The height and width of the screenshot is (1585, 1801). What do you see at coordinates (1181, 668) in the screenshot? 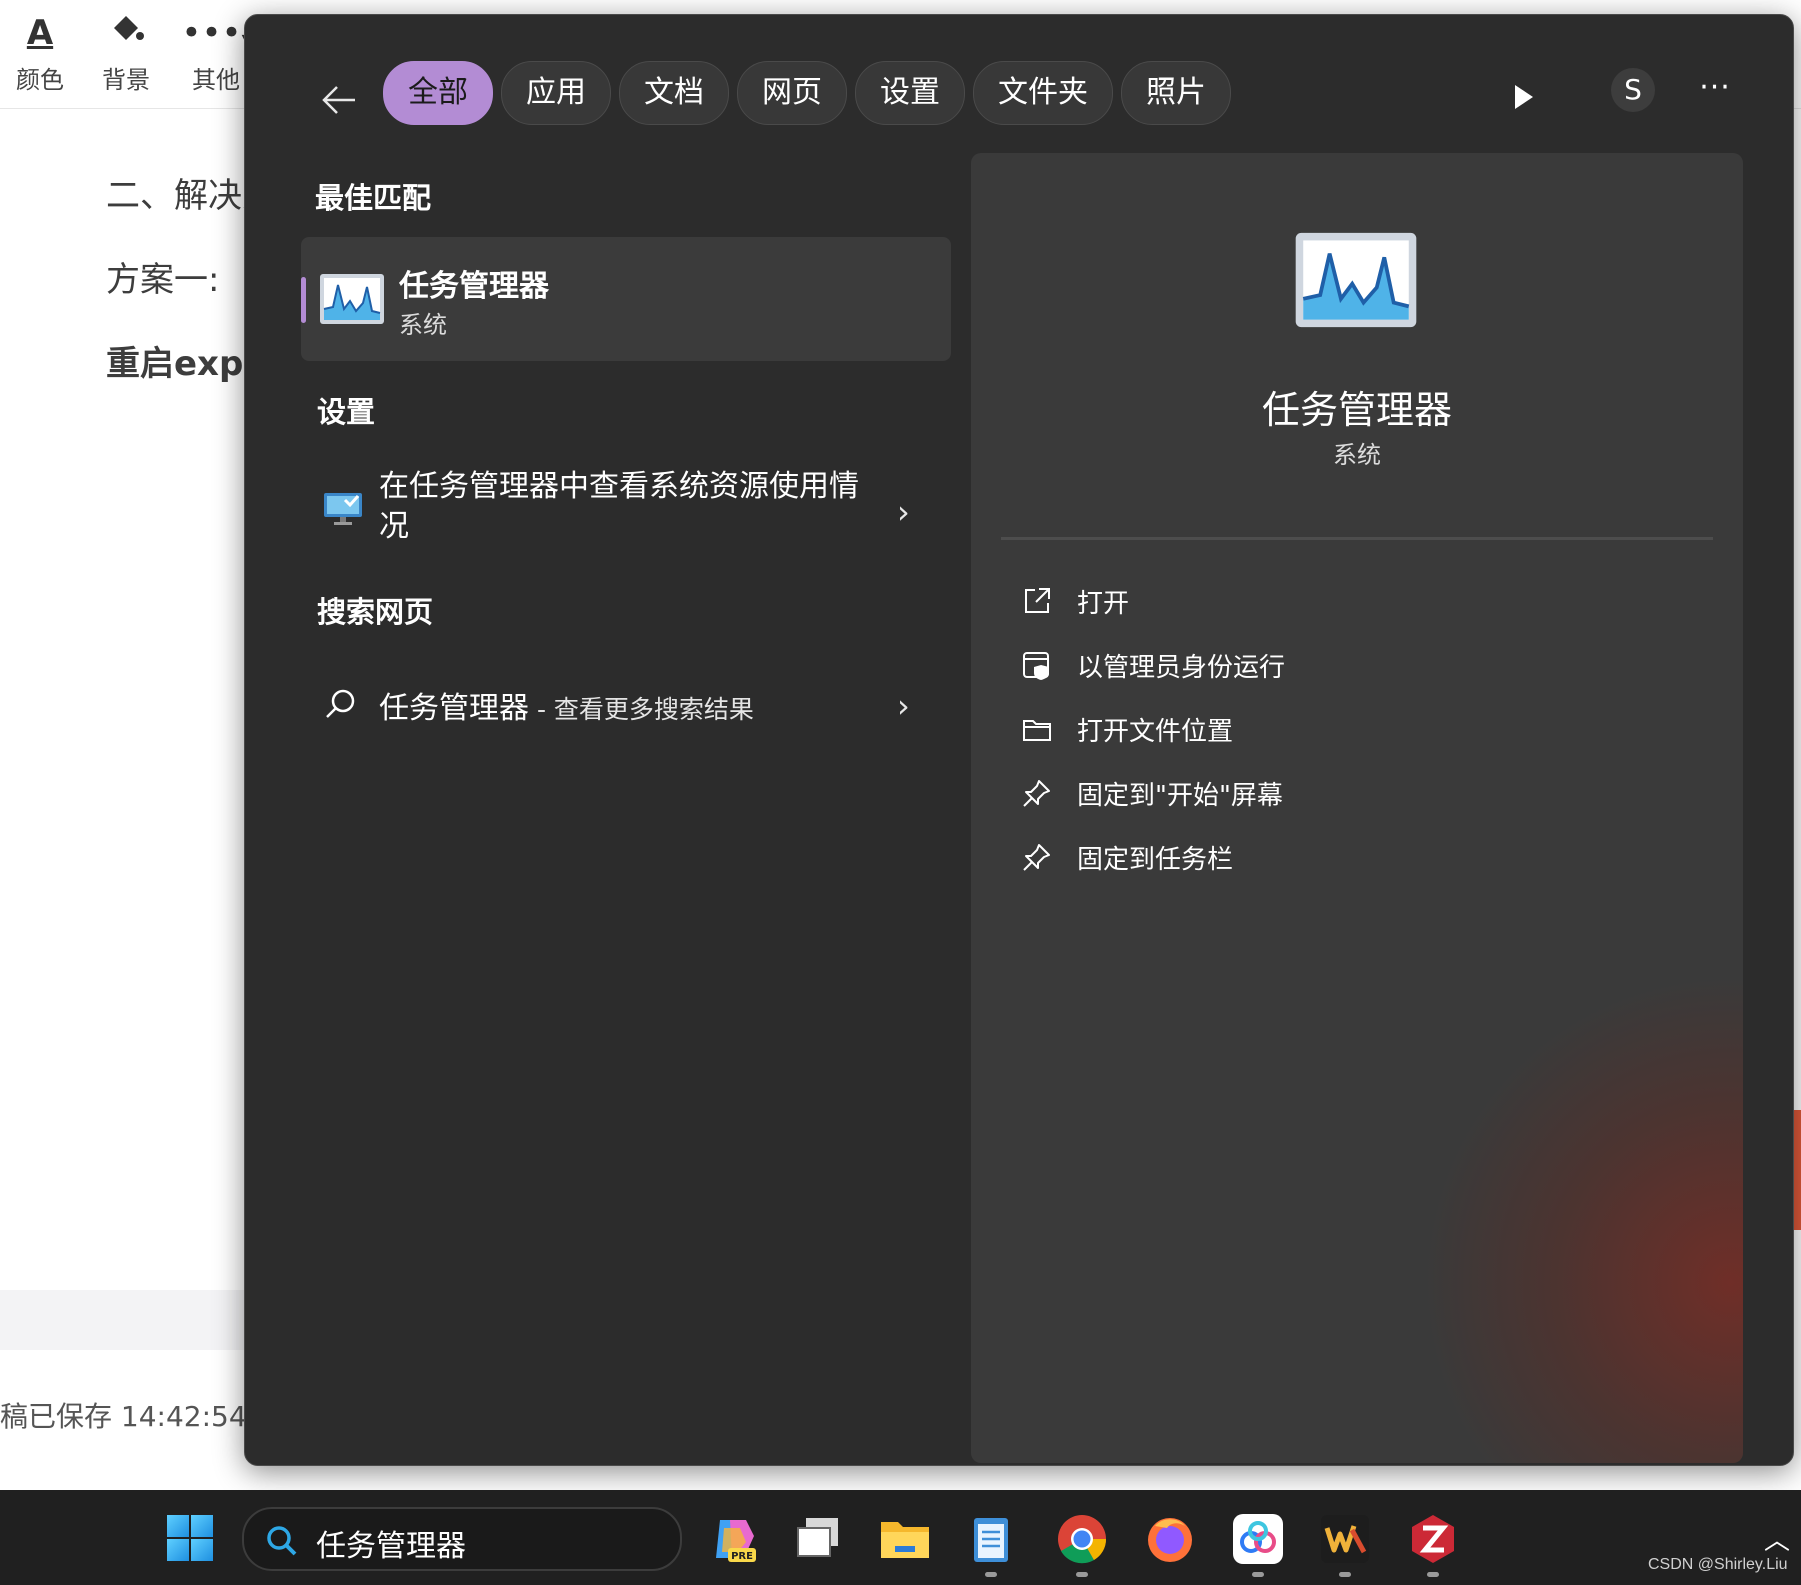
I see `action-label: 以管理员身份运行` at bounding box center [1181, 668].